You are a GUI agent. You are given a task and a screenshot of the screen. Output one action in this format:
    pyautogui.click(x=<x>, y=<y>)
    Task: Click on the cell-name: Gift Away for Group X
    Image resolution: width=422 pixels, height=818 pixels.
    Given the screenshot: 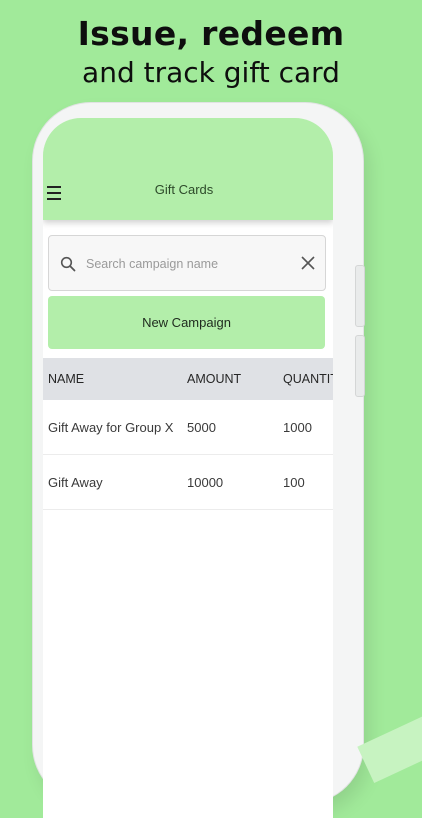 What is the action you would take?
    pyautogui.click(x=111, y=427)
    